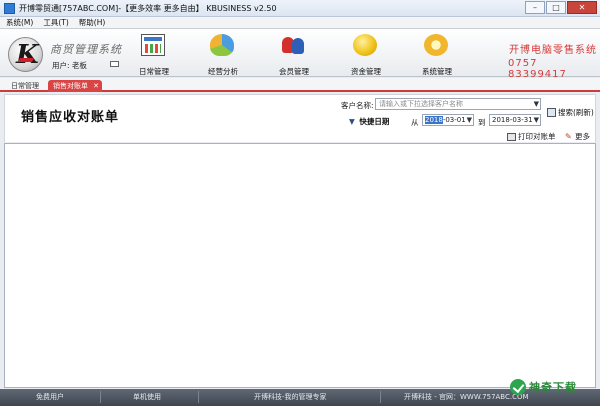 This screenshot has width=600, height=406. I want to click on search-refresh-button: 搜索(刷新), so click(570, 112).